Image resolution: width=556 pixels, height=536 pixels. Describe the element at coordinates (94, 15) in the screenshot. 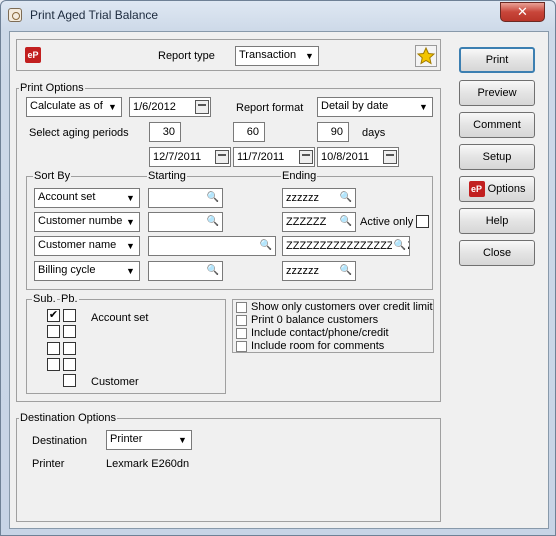

I see `window-title: Print Aged Trial Balance` at that location.